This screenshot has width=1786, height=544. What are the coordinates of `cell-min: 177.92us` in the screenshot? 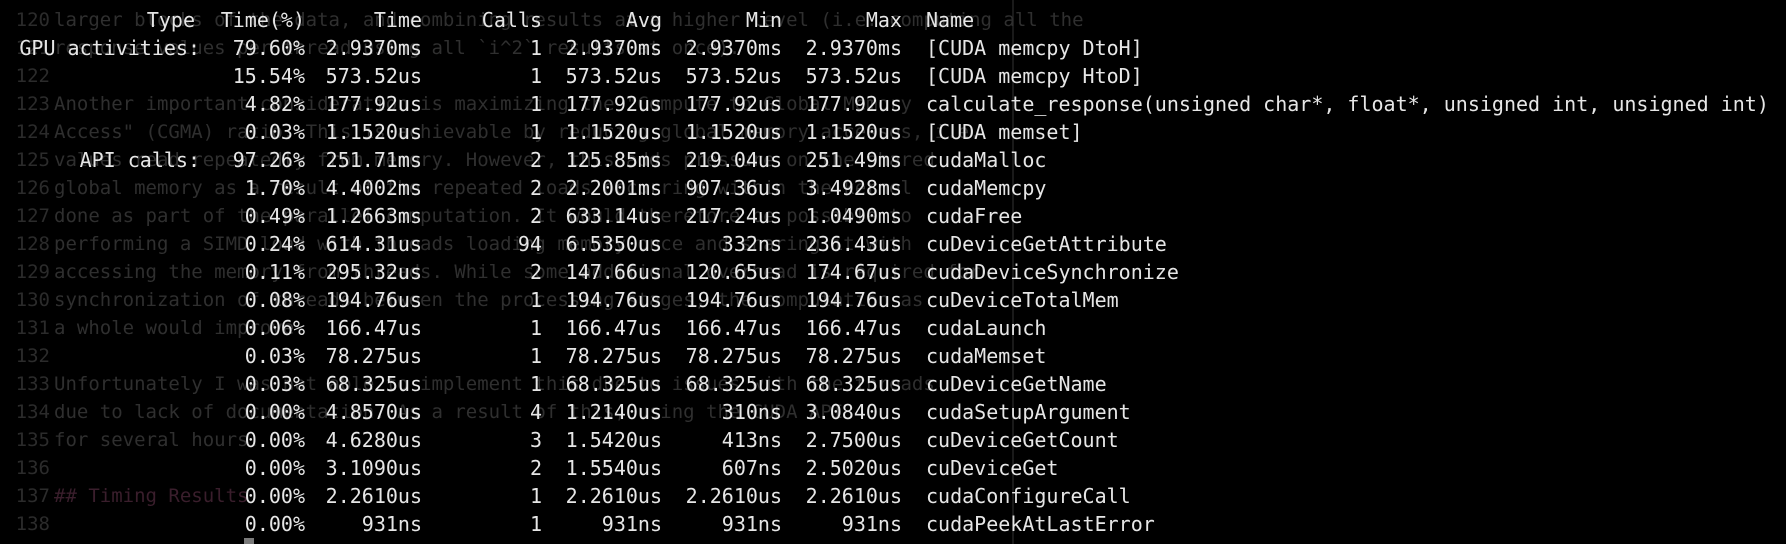 It's located at (733, 104).